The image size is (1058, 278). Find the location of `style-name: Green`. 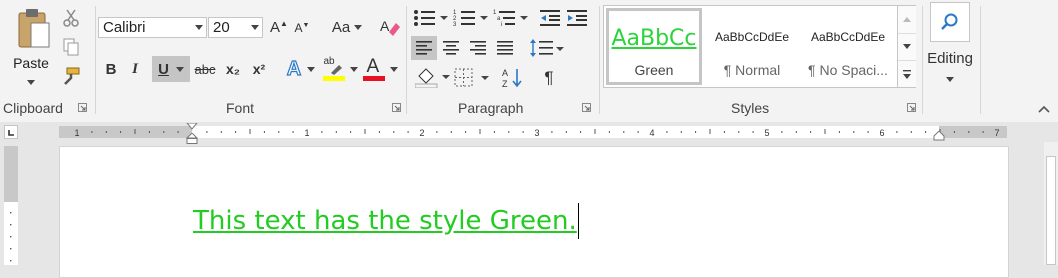

style-name: Green is located at coordinates (654, 70).